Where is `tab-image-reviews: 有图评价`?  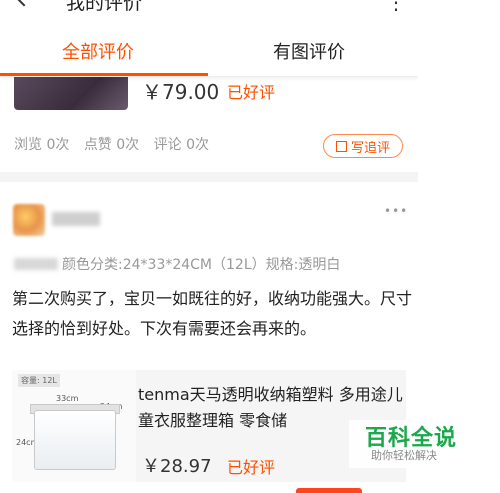 tab-image-reviews: 有图评价 is located at coordinates (309, 51).